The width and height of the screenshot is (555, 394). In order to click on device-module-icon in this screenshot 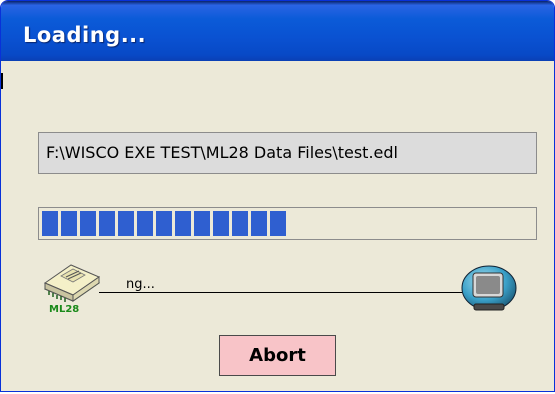, I will do `click(72, 284)`.